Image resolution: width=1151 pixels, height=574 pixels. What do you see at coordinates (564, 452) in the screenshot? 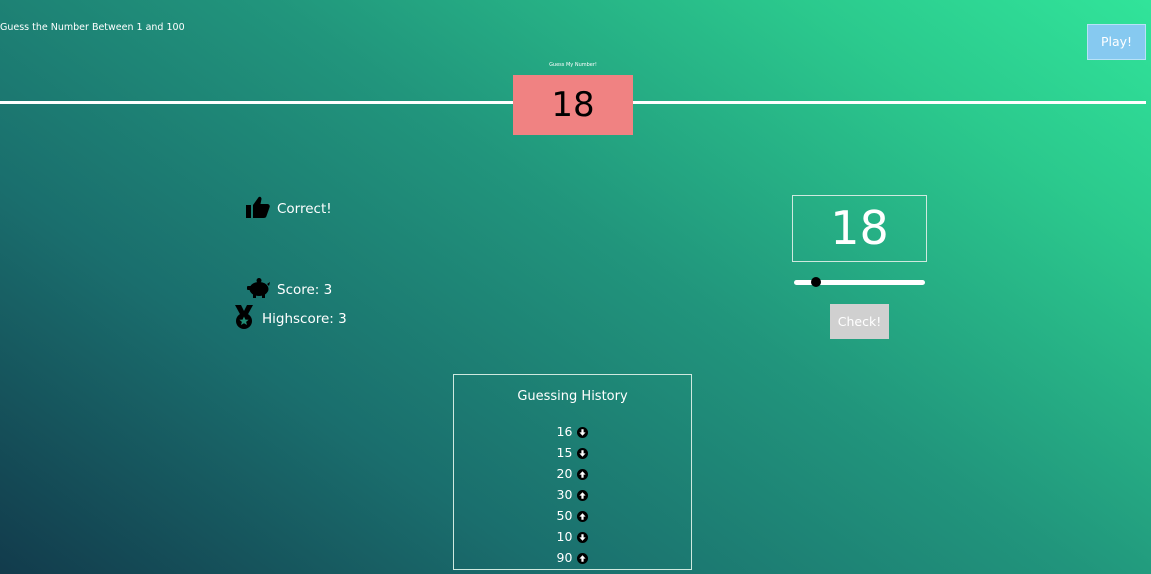
I see `history-item-value: 15` at bounding box center [564, 452].